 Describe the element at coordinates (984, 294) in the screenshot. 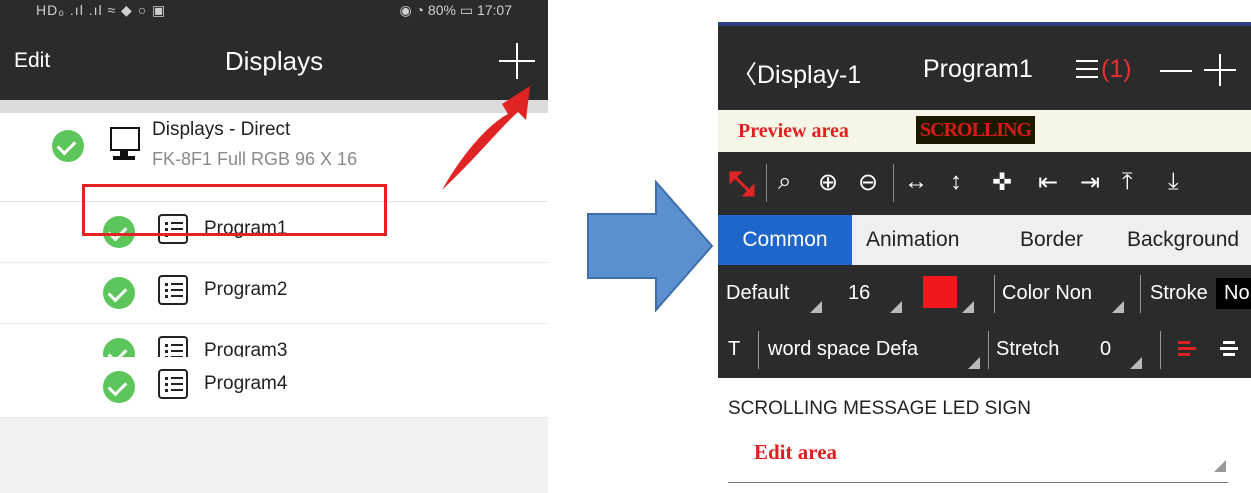

I see `font-settings-row: Default 16 Color Non Stroke No` at that location.